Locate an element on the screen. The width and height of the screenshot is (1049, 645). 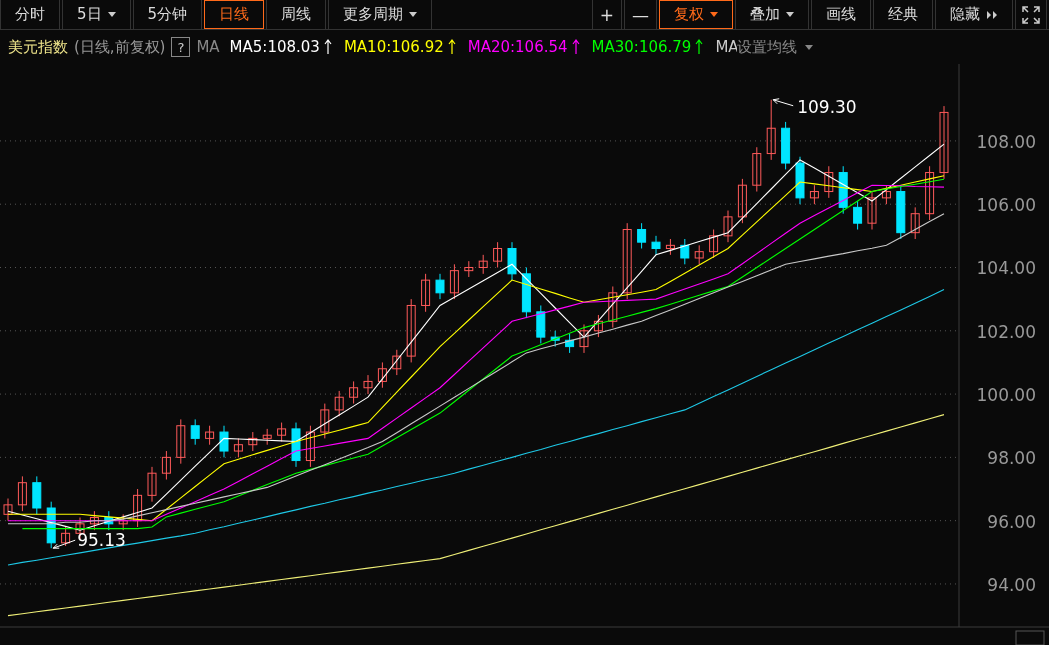
caret-icon is located at coordinates (809, 47).